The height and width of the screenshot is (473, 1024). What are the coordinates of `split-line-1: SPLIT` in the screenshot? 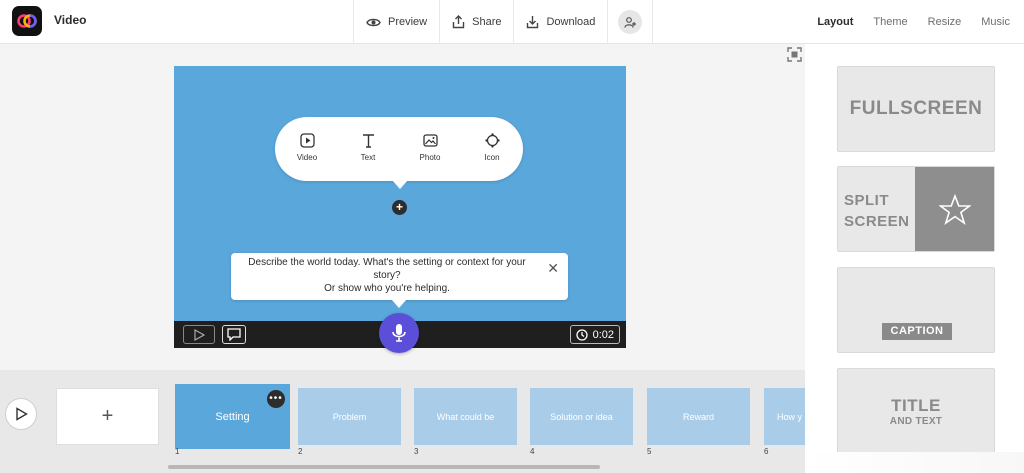 It's located at (867, 200).